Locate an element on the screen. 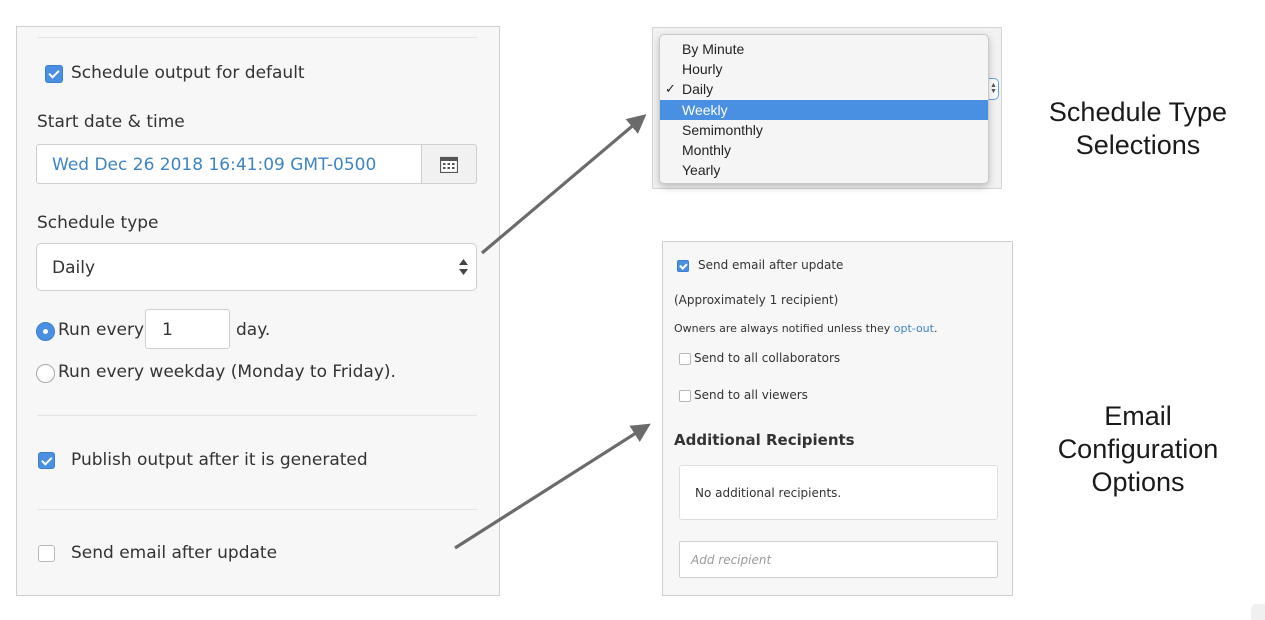  arrow-to-schedule-types is located at coordinates (563, 184).